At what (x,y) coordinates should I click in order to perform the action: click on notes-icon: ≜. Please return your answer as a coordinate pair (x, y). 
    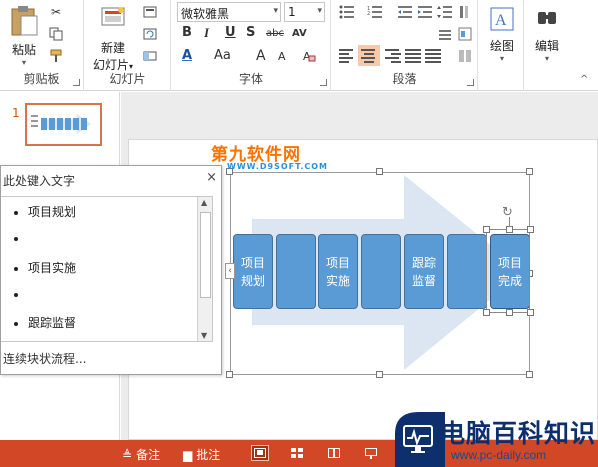
    Looking at the image, I should click on (127, 454).